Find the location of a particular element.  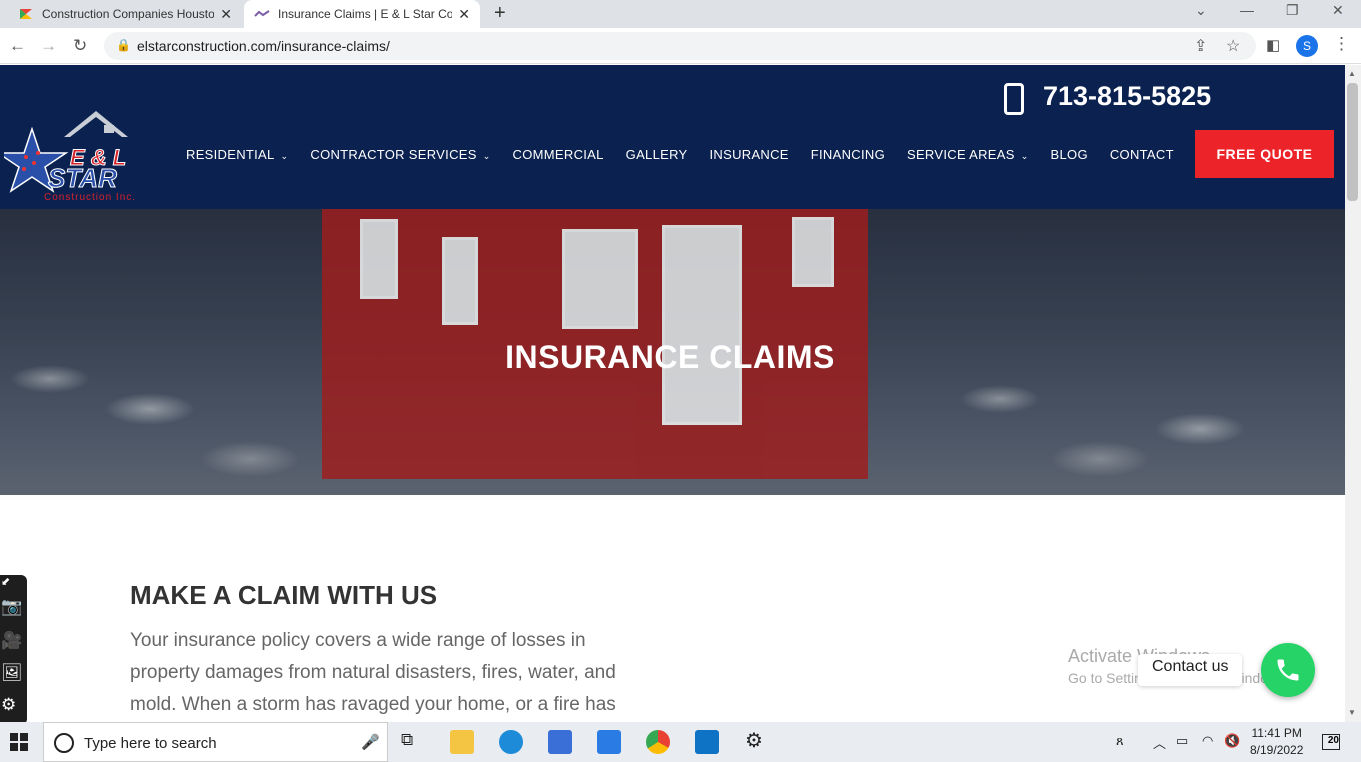

battery-icon: ▭ is located at coordinates (1182, 741).